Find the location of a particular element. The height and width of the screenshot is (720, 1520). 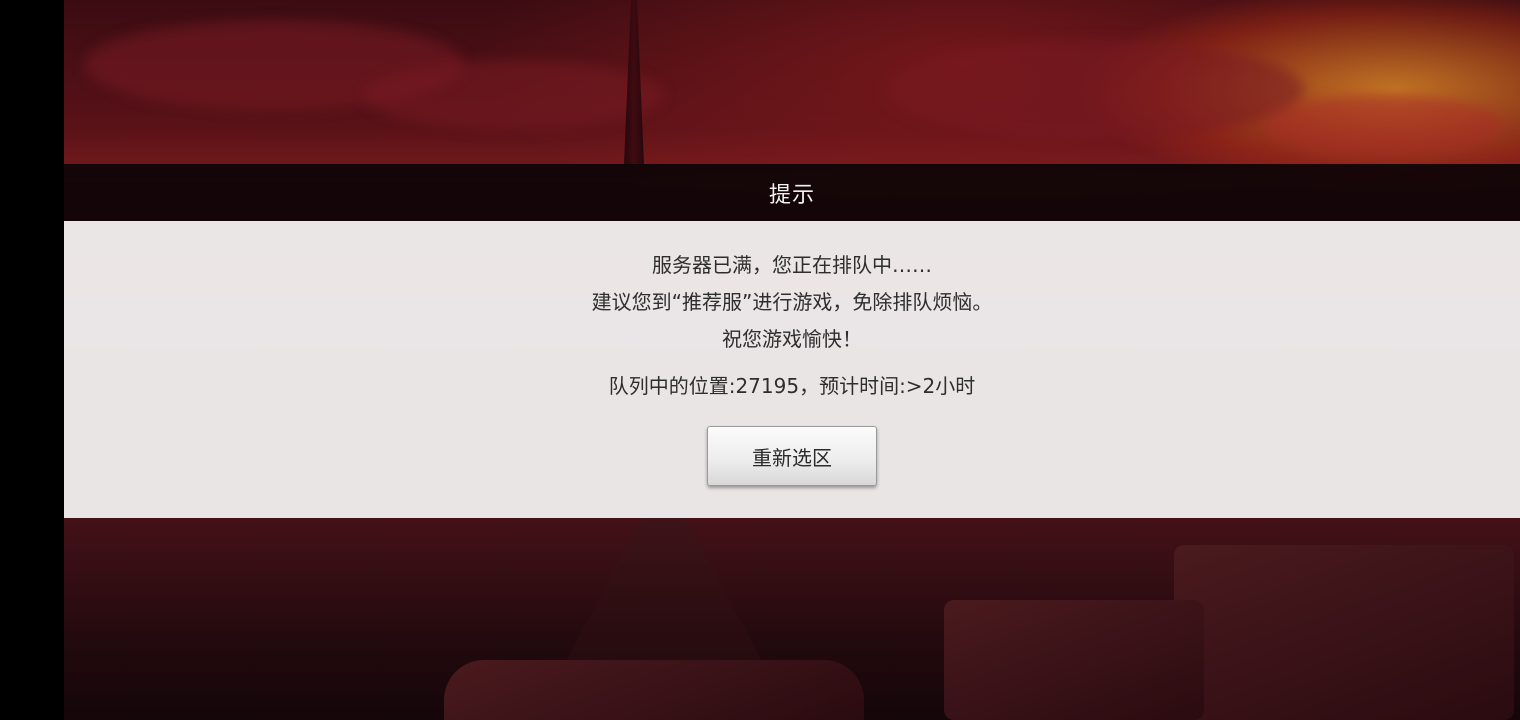

dialog-title-bar: 提示 is located at coordinates (792, 192).